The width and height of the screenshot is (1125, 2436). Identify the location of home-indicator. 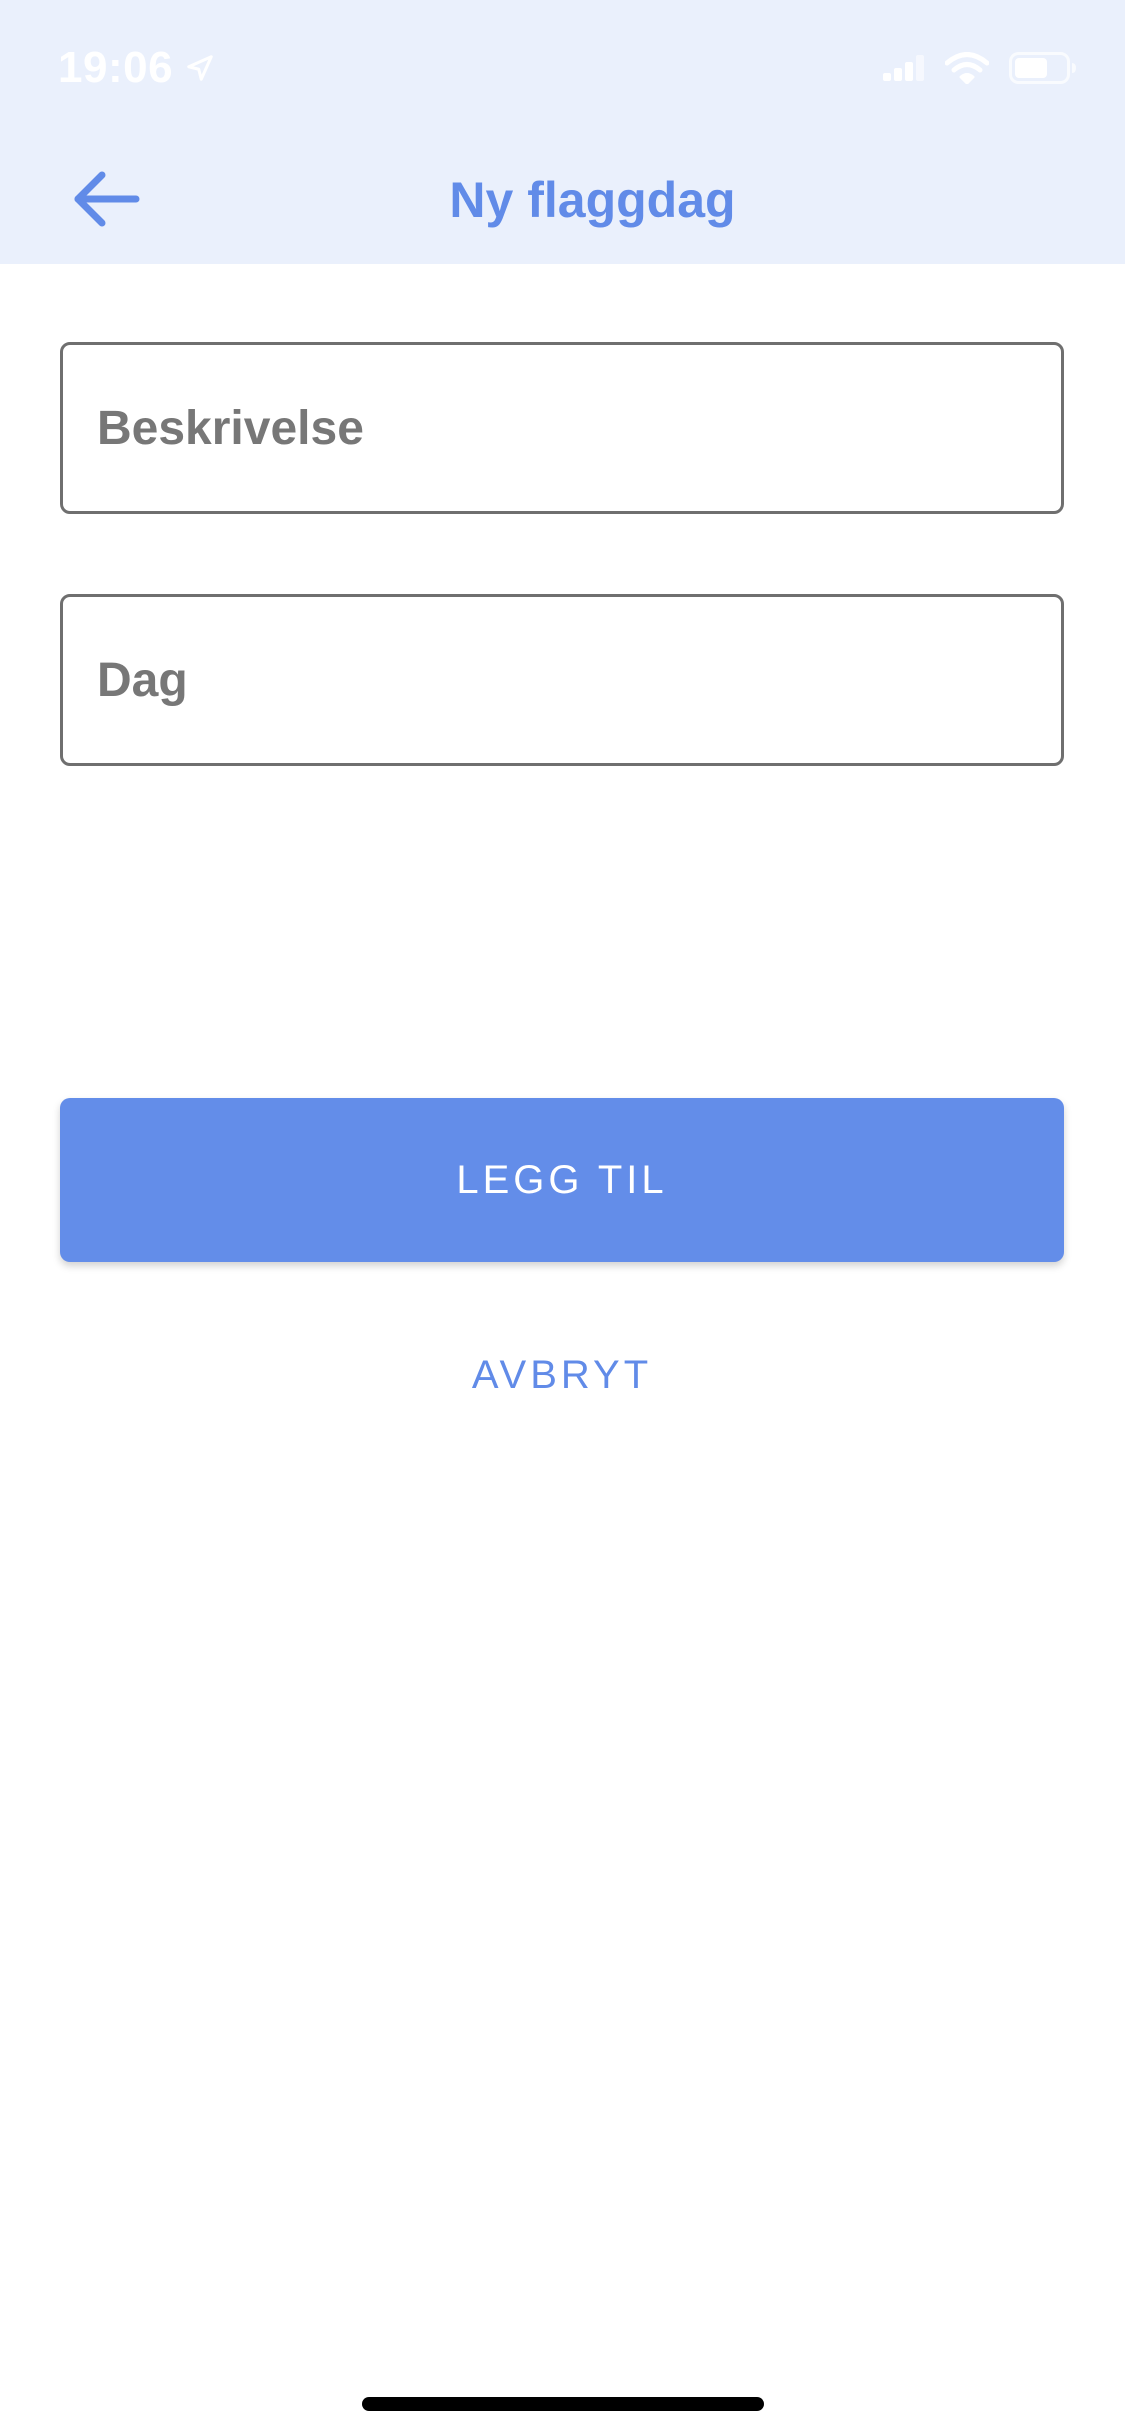
(563, 2404).